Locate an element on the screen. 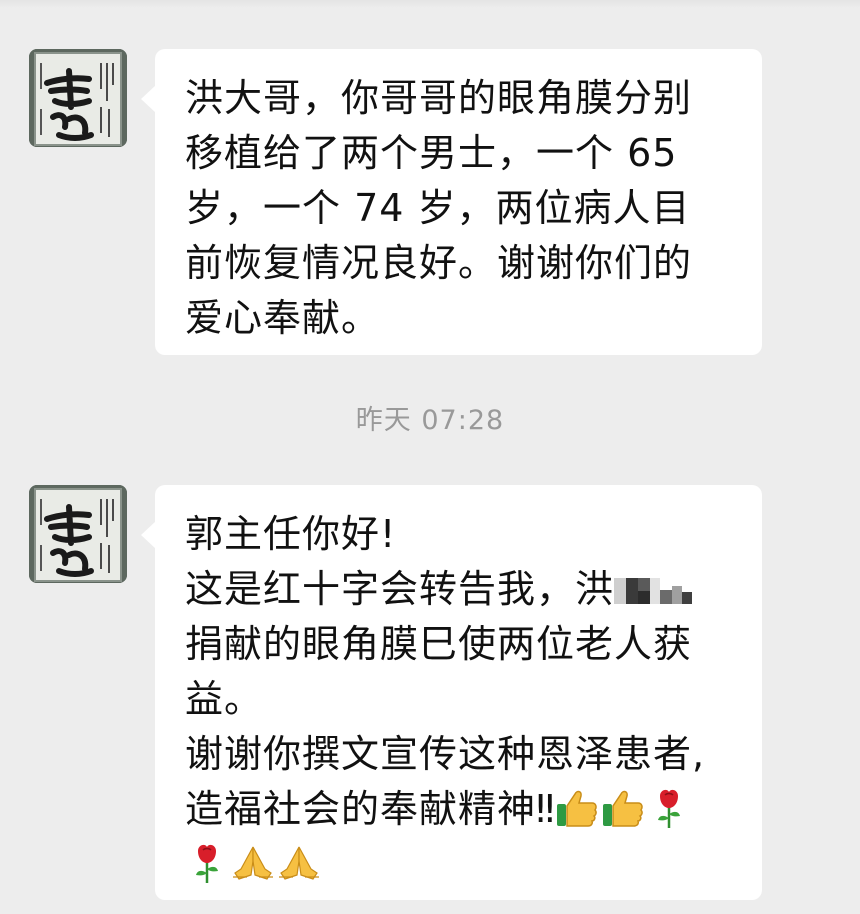 The width and height of the screenshot is (860, 914). message-line: 益。 is located at coordinates (224, 699).